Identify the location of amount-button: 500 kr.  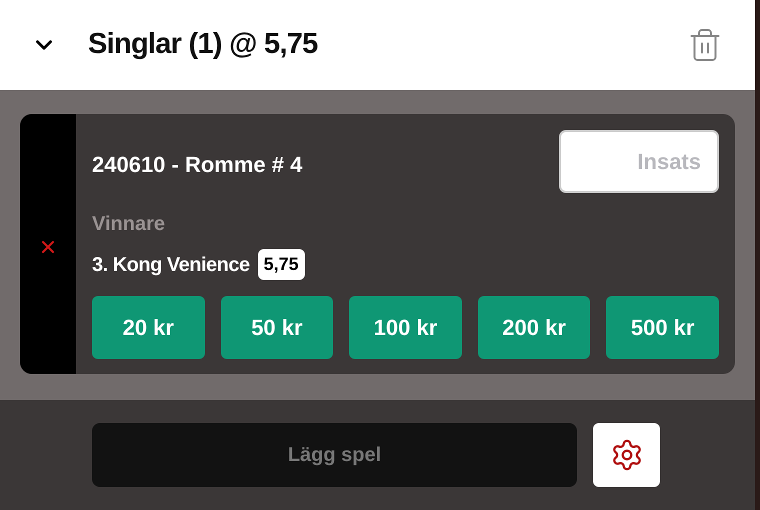
(662, 327).